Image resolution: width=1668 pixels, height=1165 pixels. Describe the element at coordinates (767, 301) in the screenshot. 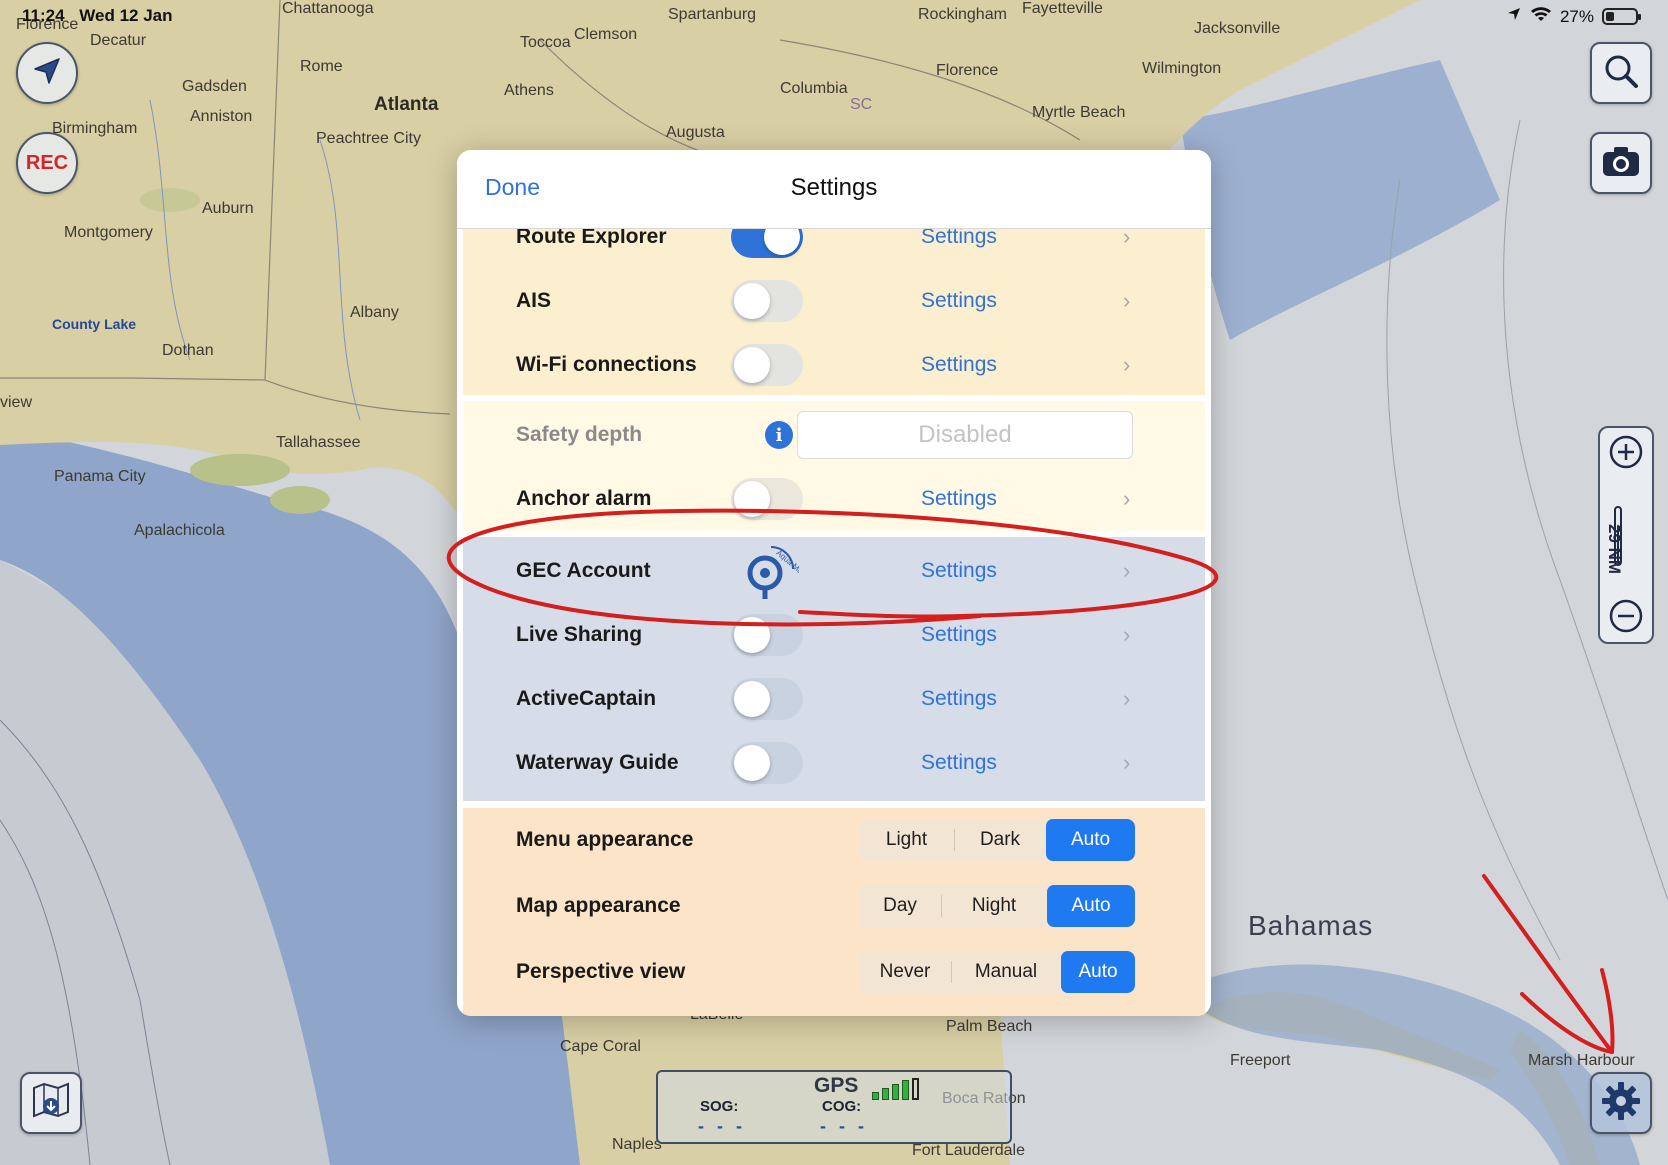

I see `ais-toggle` at that location.